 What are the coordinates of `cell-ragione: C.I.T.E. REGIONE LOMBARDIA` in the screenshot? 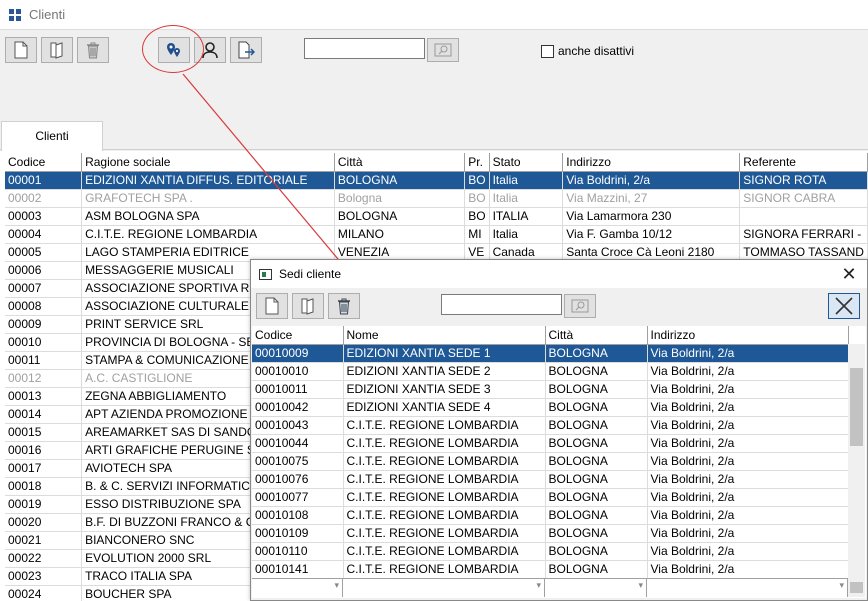 It's located at (208, 234).